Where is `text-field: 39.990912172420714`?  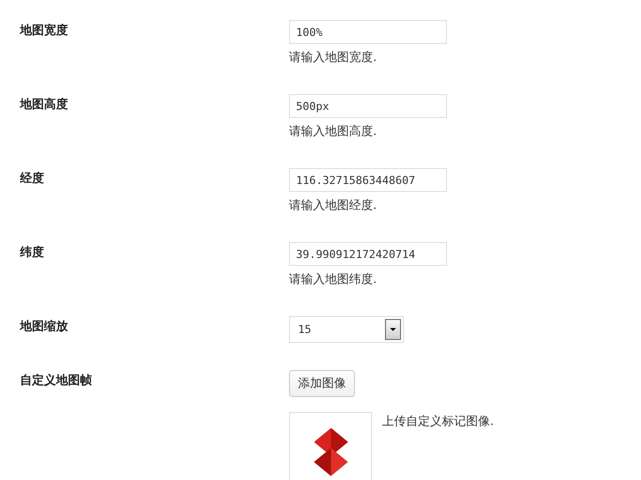 text-field: 39.990912172420714 is located at coordinates (368, 254).